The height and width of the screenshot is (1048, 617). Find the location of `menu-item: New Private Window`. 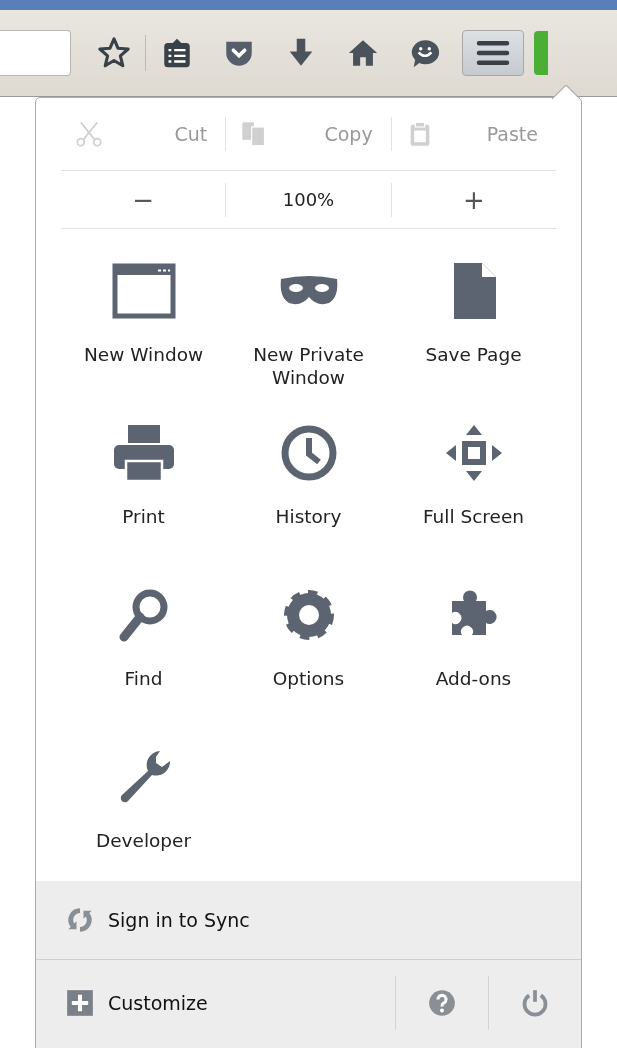

menu-item: New Private Window is located at coordinates (308, 336).